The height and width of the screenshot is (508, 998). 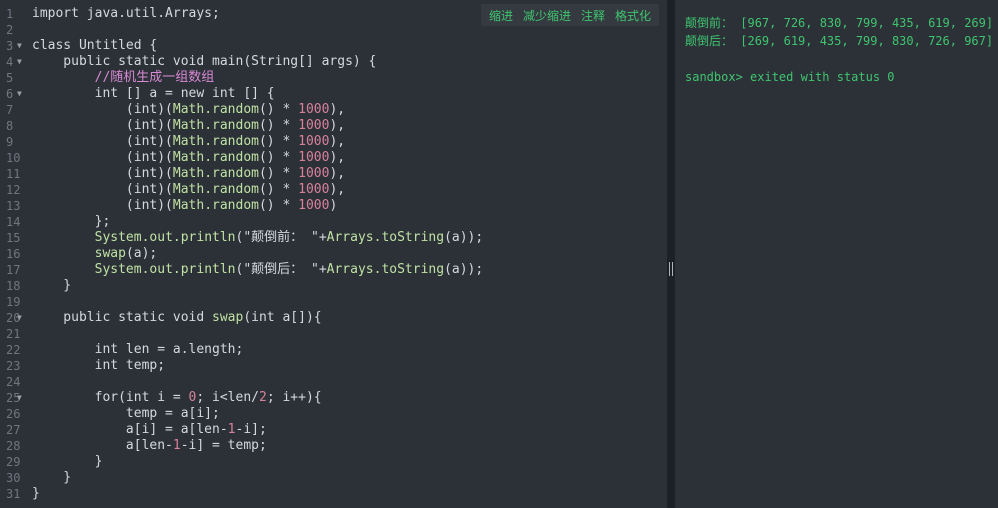 I want to click on code-token: ; i++){, so click(x=294, y=397).